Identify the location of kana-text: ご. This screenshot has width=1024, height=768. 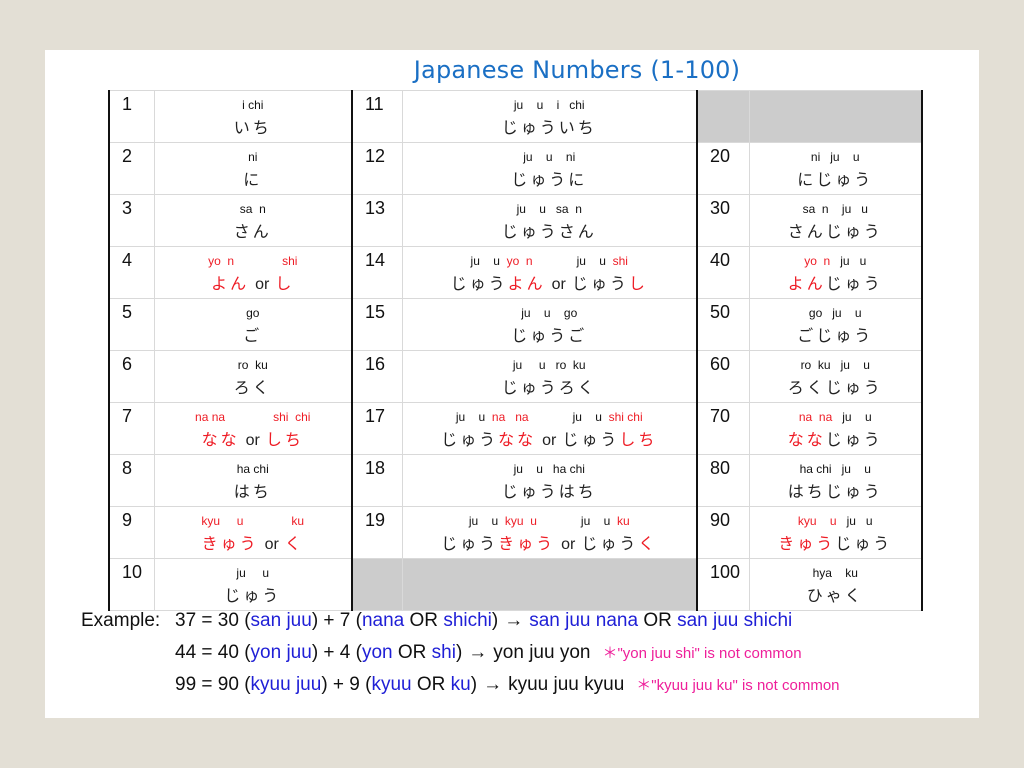
(253, 335).